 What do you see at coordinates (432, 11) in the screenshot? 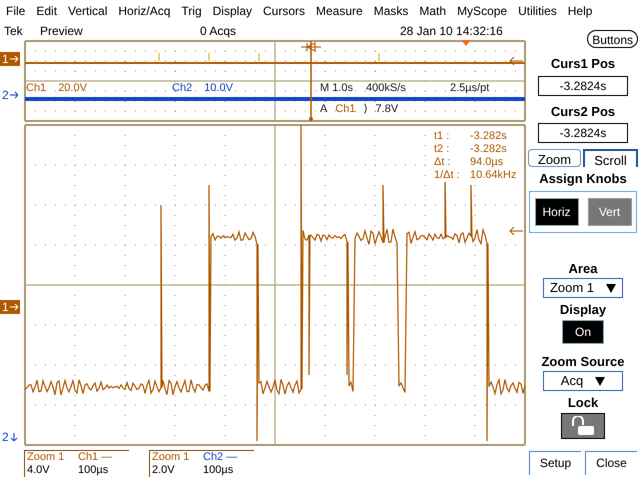
I see `menu-item: Math` at bounding box center [432, 11].